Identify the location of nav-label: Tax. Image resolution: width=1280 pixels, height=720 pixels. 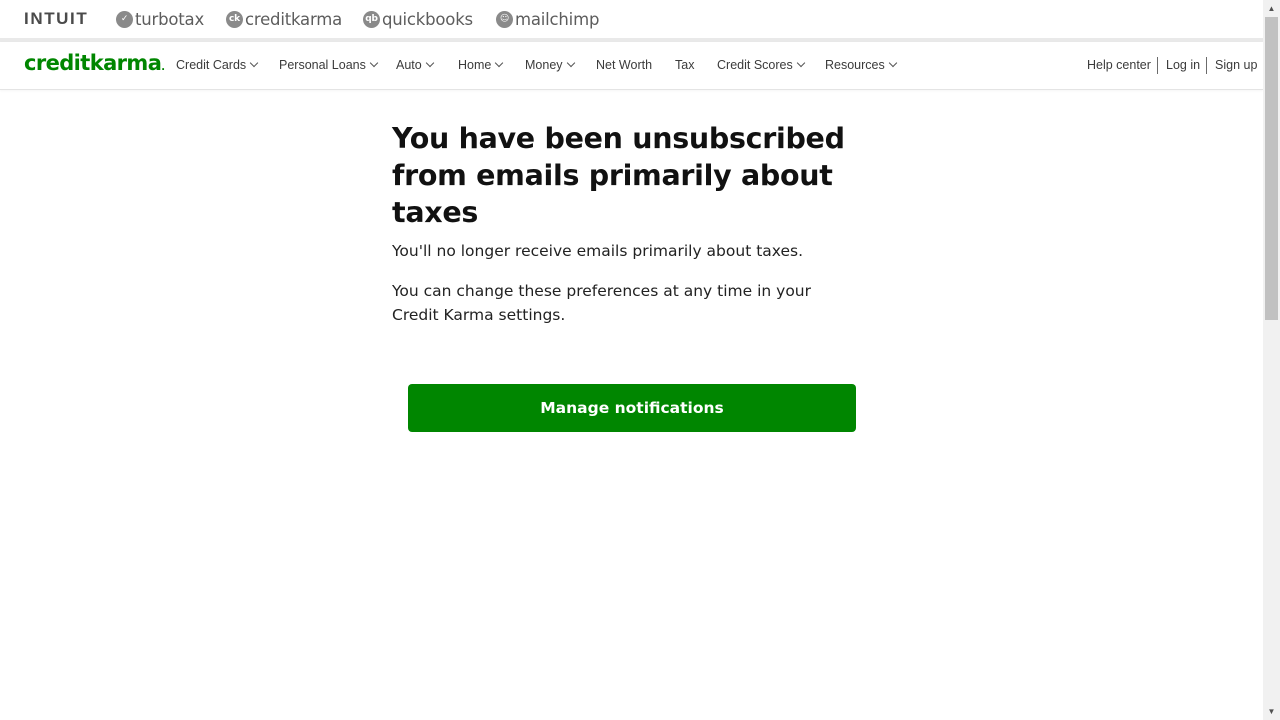
(685, 65).